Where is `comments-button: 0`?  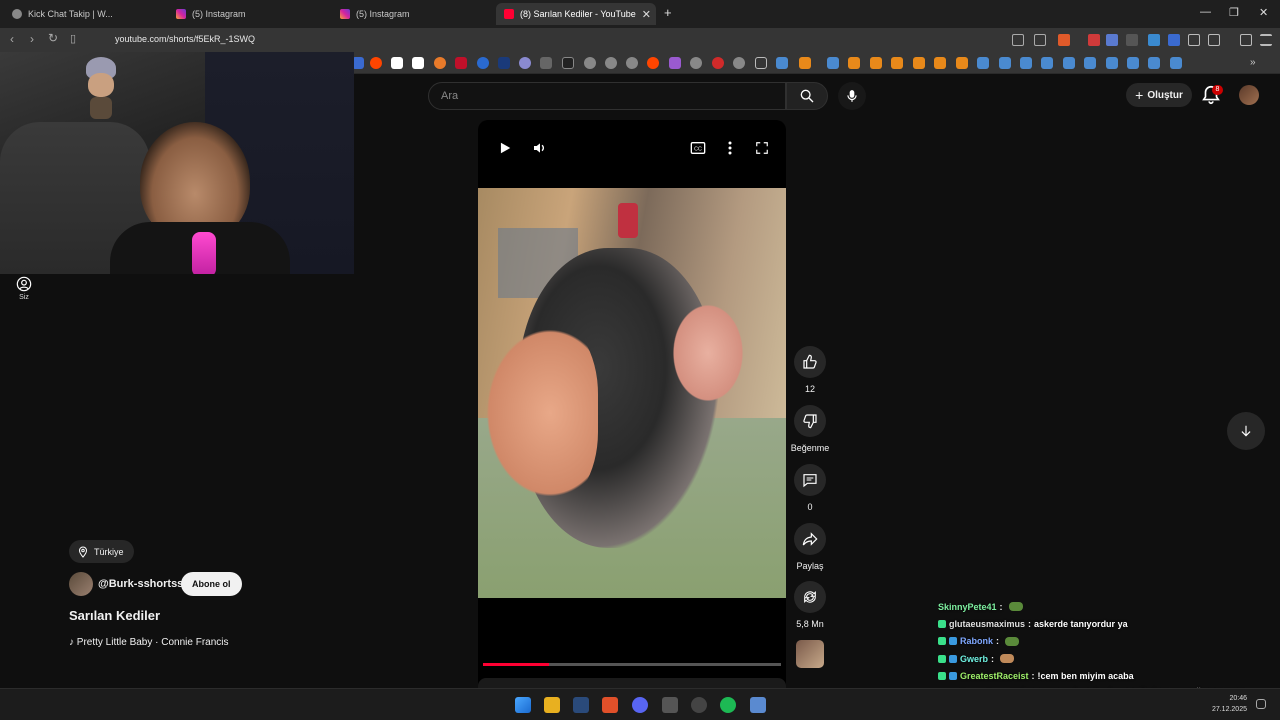
comments-button: 0 is located at coordinates (810, 488).